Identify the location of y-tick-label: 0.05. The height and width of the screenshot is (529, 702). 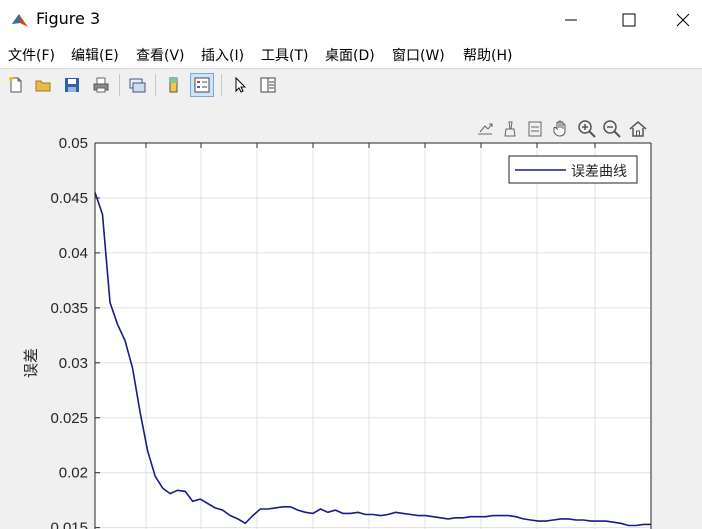
(73, 143).